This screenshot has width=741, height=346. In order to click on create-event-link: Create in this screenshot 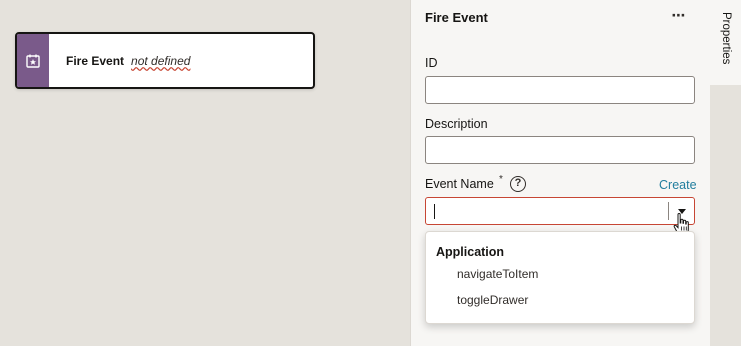, I will do `click(678, 185)`.